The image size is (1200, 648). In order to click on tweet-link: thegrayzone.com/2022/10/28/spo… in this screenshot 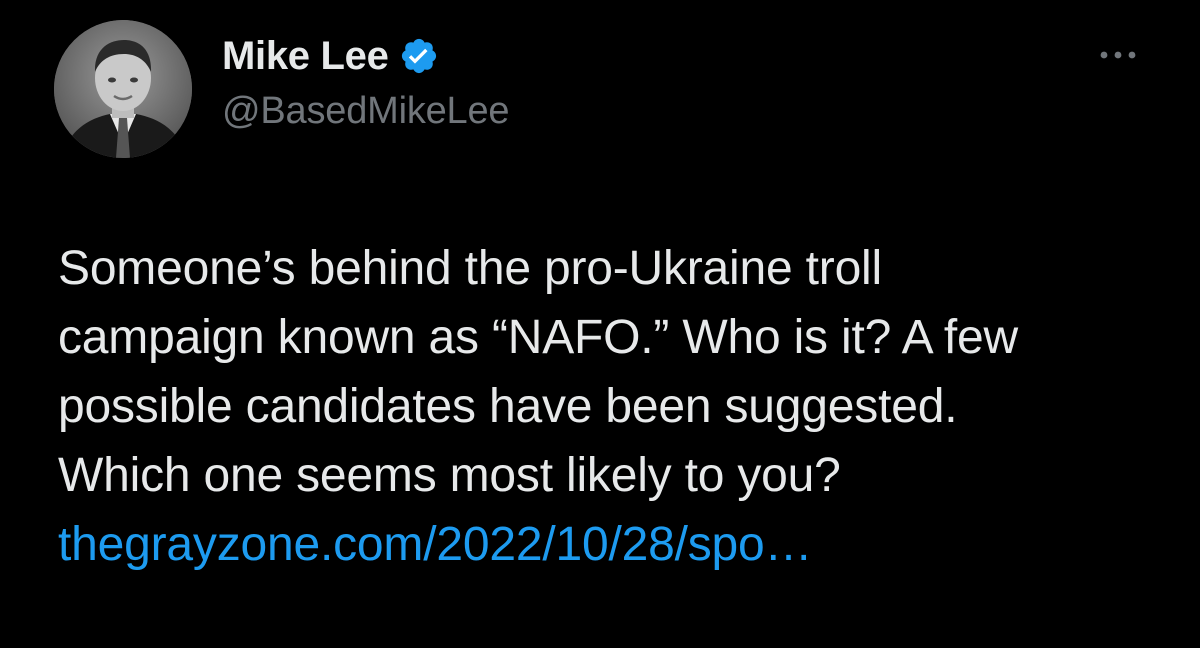, I will do `click(435, 544)`.